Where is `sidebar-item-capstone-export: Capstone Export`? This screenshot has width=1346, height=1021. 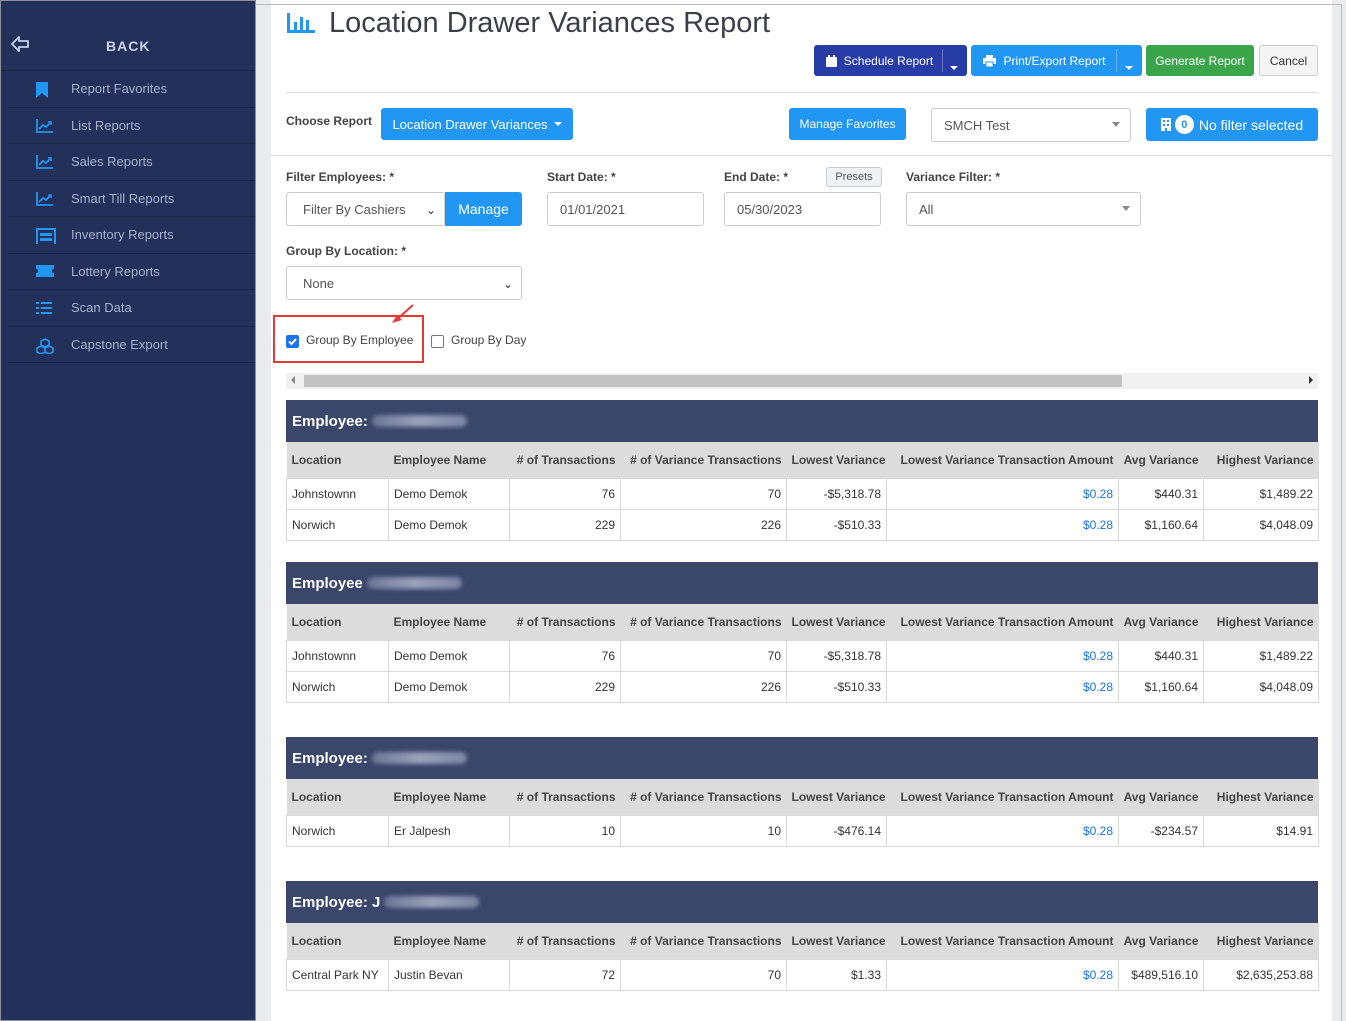 sidebar-item-capstone-export: Capstone Export is located at coordinates (131, 345).